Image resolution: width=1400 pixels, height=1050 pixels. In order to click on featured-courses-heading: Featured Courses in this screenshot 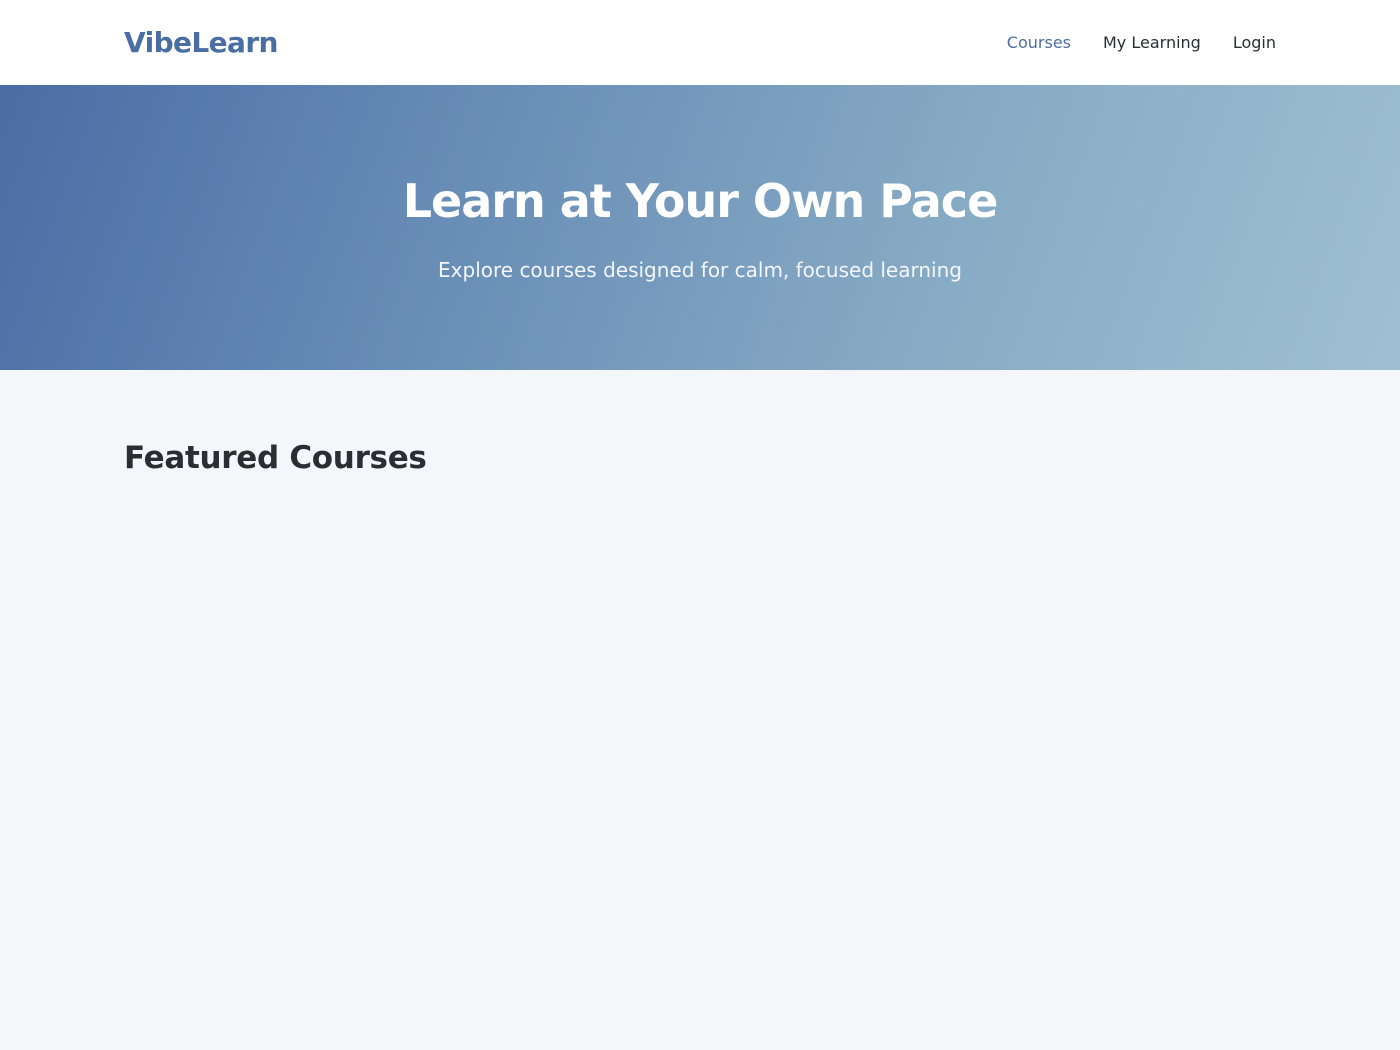, I will do `click(275, 458)`.